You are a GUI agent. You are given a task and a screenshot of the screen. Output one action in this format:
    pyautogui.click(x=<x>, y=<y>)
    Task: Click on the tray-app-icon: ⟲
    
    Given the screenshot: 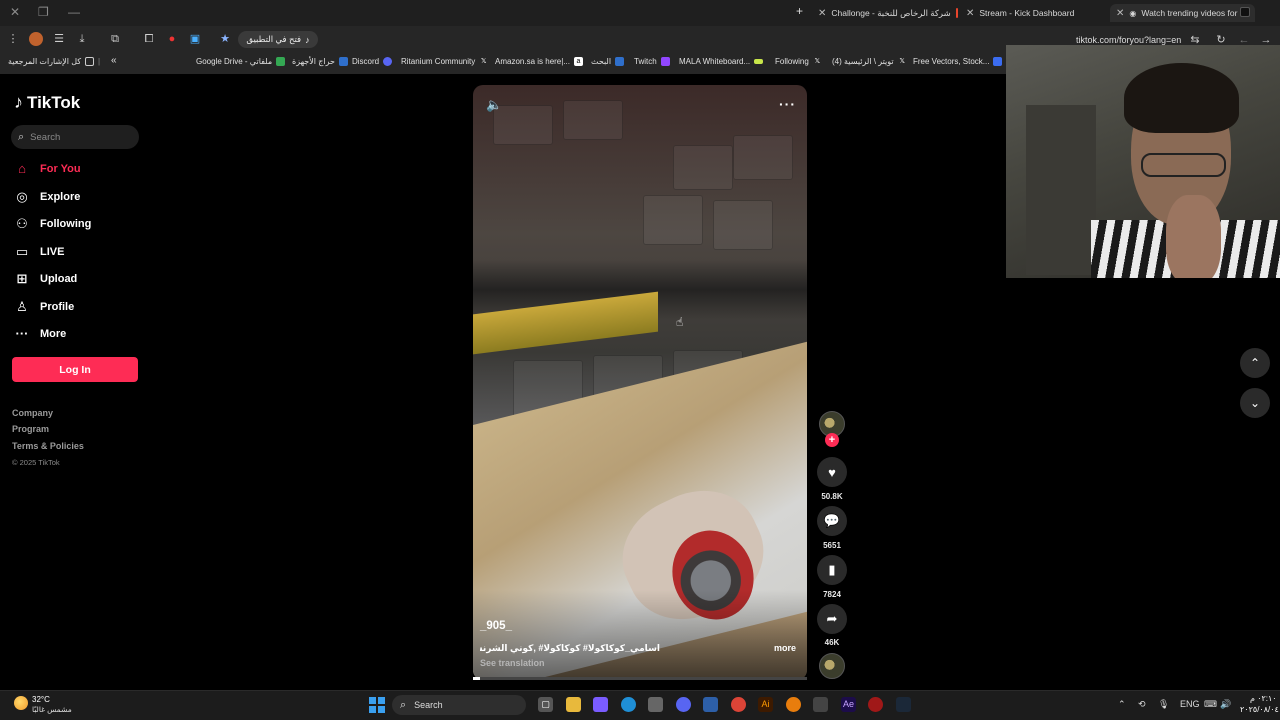 What is the action you would take?
    pyautogui.click(x=1142, y=704)
    